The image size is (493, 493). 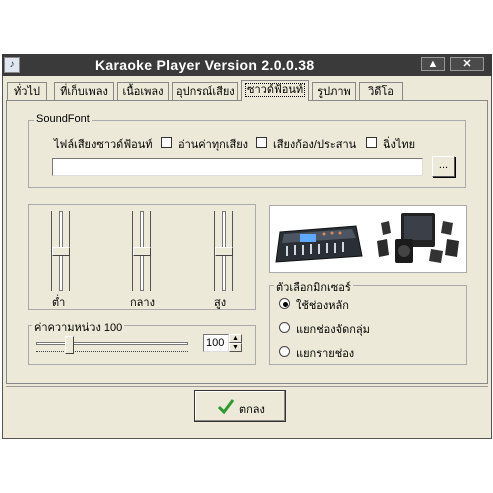 What do you see at coordinates (433, 64) in the screenshot?
I see `minimize-button: ▲` at bounding box center [433, 64].